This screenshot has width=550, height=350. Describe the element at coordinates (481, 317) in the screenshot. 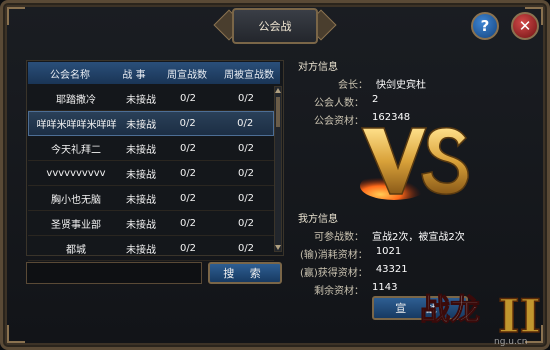

I see `game-logo-icon: 战龙 II ng.u.cn` at that location.